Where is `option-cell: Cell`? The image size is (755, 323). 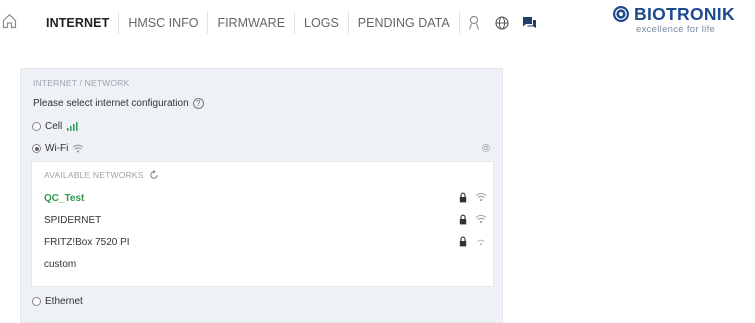
option-cell: Cell is located at coordinates (55, 126).